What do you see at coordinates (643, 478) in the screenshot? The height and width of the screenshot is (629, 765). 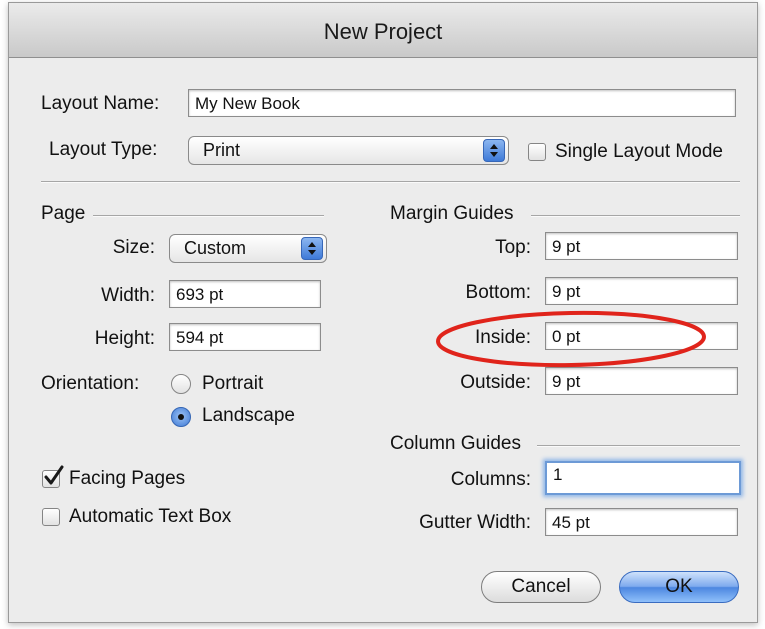 I see `columns-field: 1` at bounding box center [643, 478].